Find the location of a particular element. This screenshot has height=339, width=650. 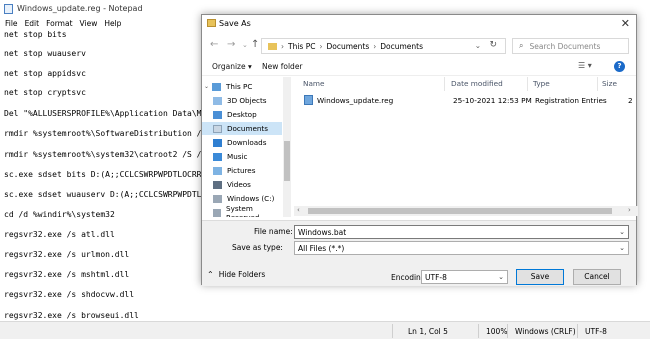

forward-arrow-icon: → is located at coordinates (231, 44).